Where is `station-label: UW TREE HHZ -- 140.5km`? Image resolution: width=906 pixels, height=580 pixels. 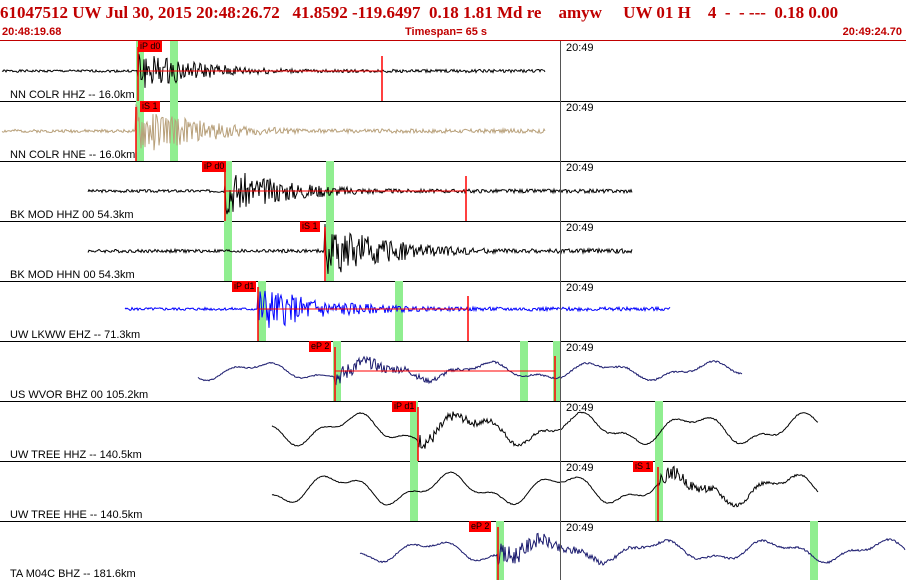
station-label: UW TREE HHZ -- 140.5km is located at coordinates (76, 455).